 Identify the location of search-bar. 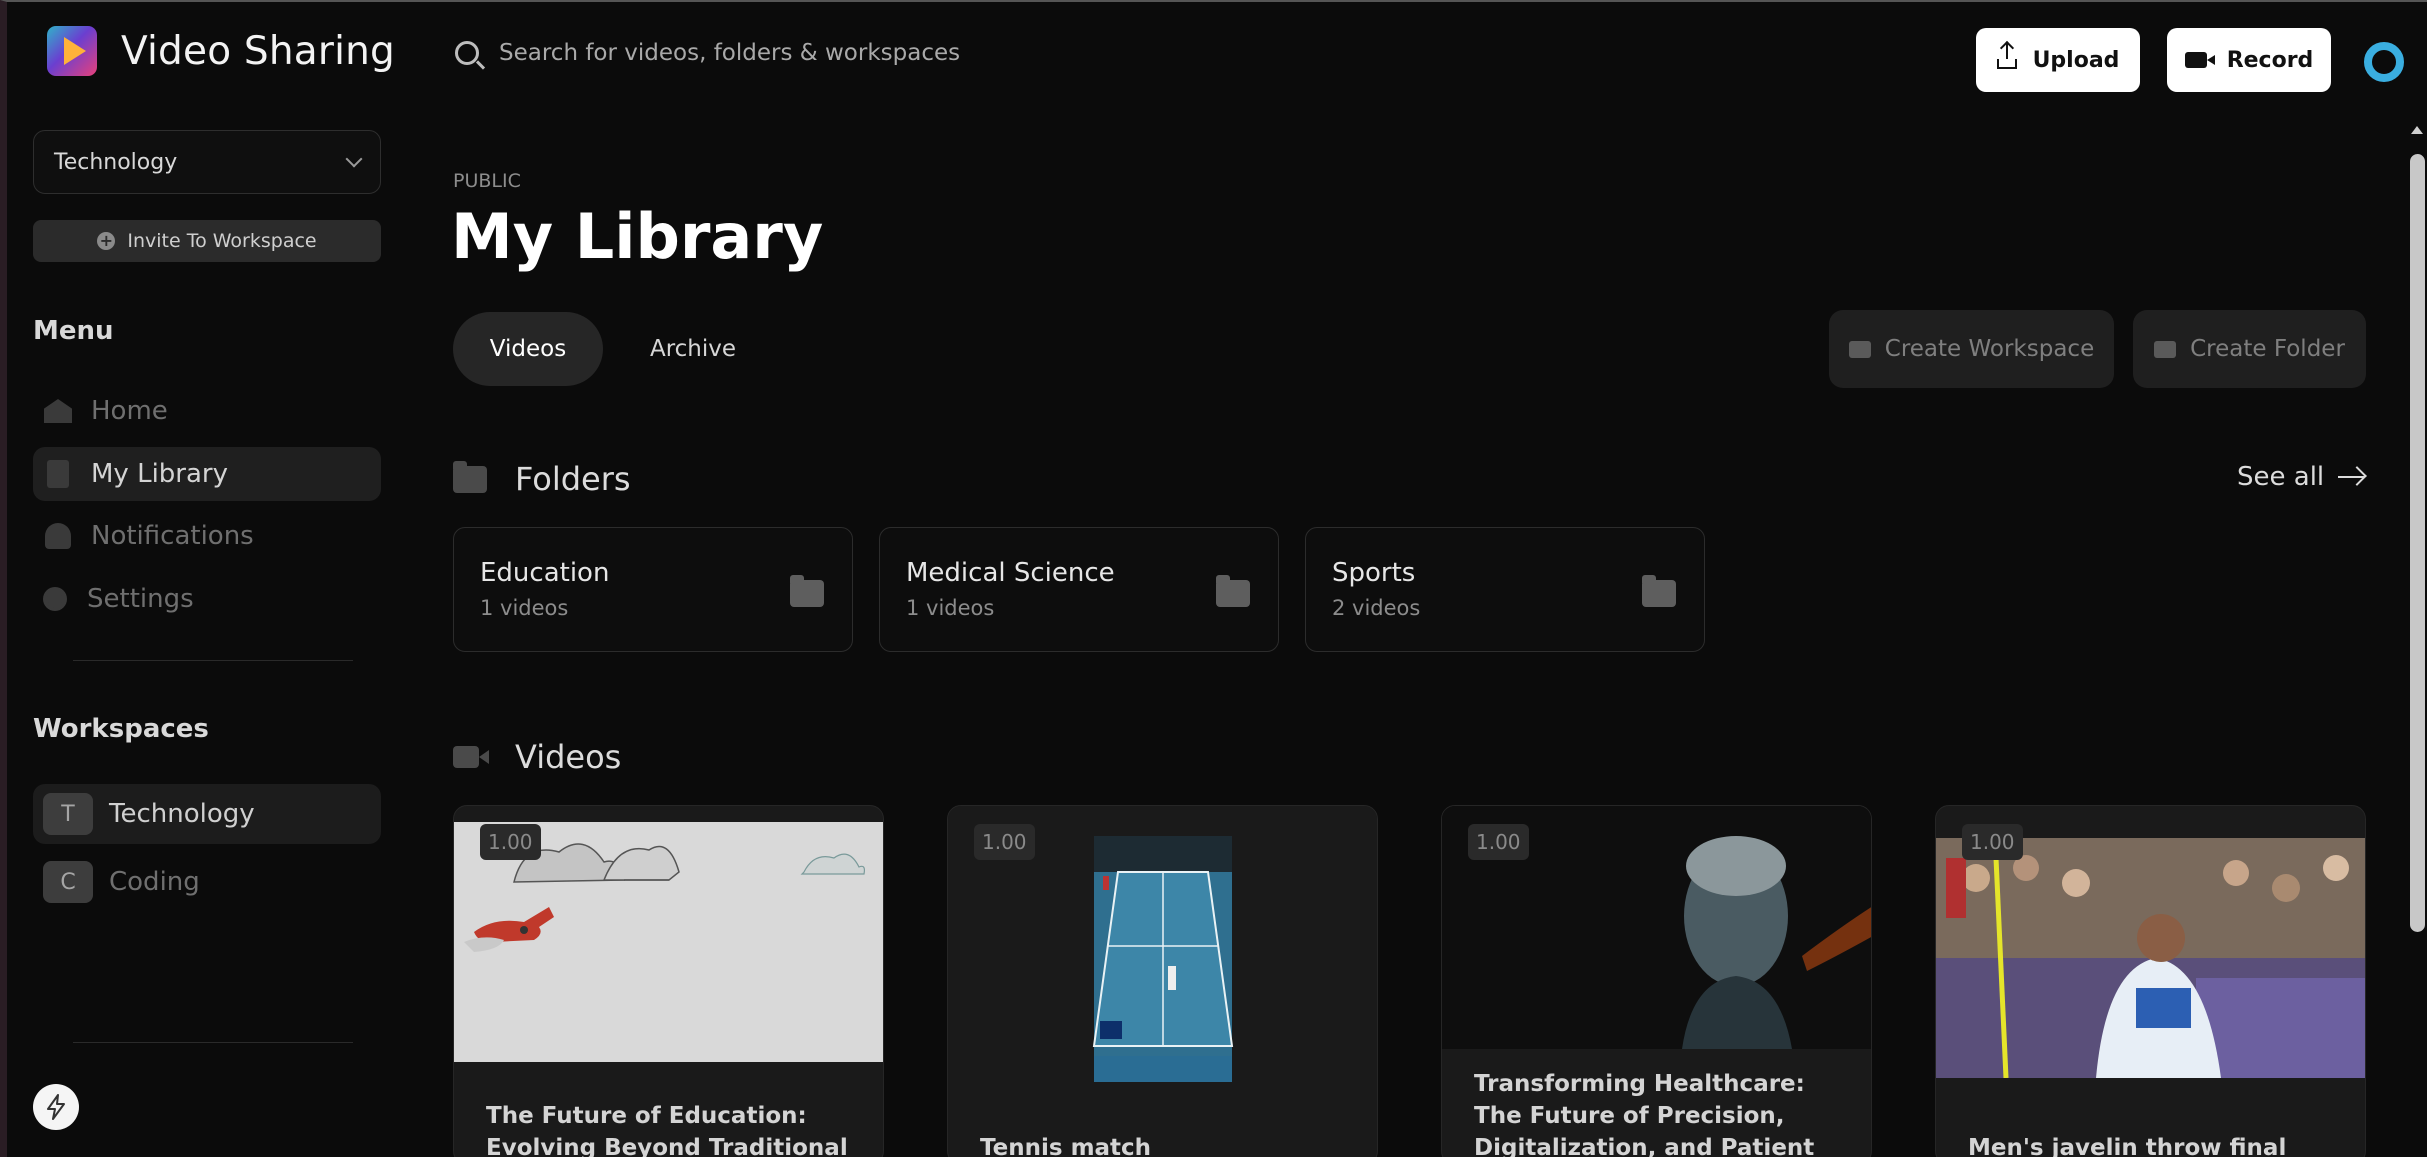
(827, 53).